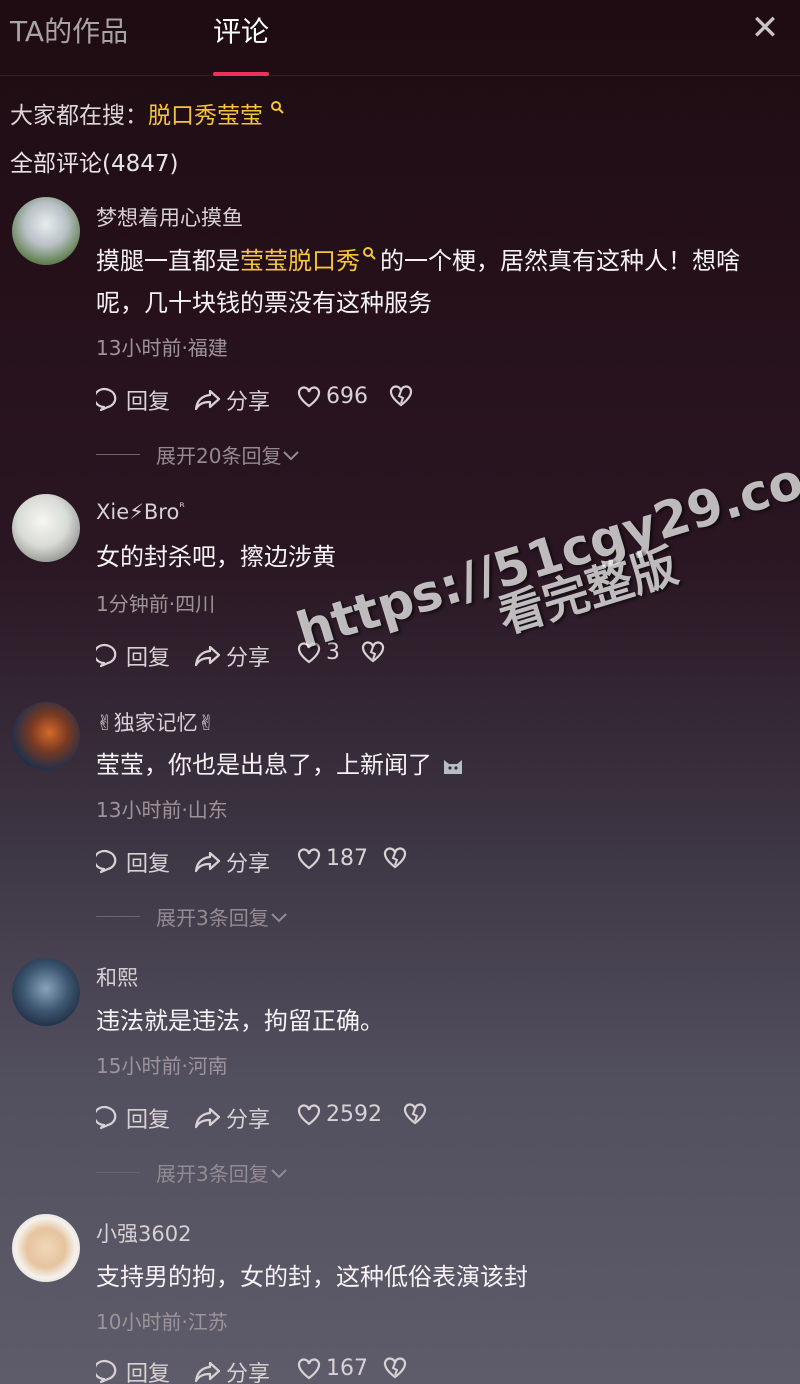  What do you see at coordinates (765, 28) in the screenshot?
I see `close-icon: ✕` at bounding box center [765, 28].